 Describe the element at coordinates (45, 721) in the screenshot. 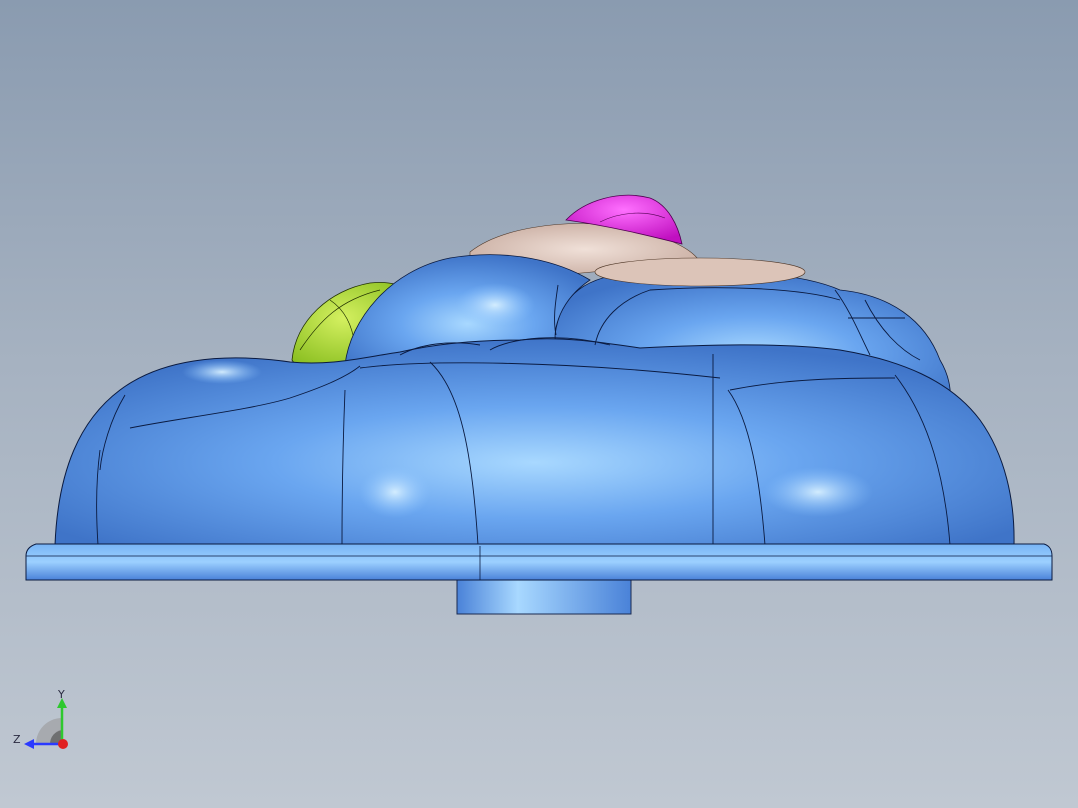

I see `axis-triad: Y Z` at that location.